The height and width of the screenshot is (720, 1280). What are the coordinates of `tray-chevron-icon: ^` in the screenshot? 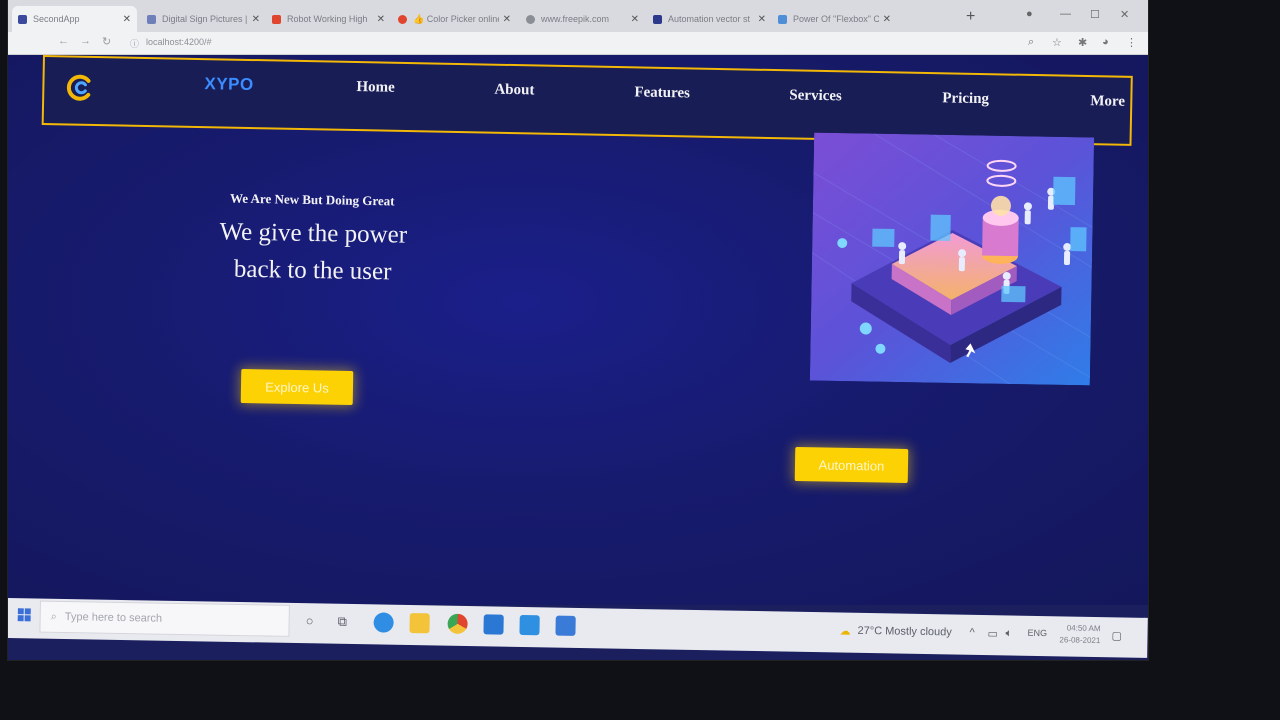 It's located at (971, 633).